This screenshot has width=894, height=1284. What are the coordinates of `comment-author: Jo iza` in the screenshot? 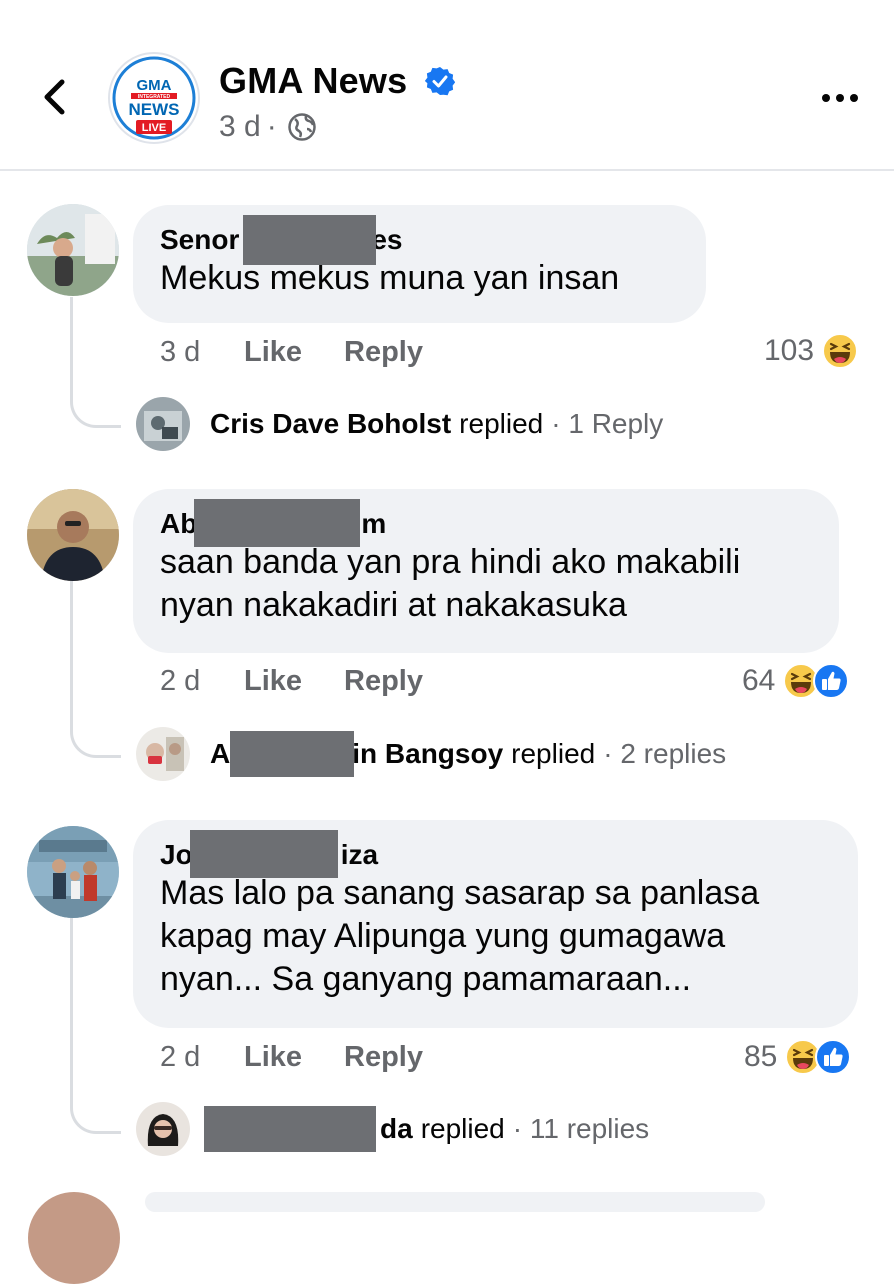 It's located at (495, 854).